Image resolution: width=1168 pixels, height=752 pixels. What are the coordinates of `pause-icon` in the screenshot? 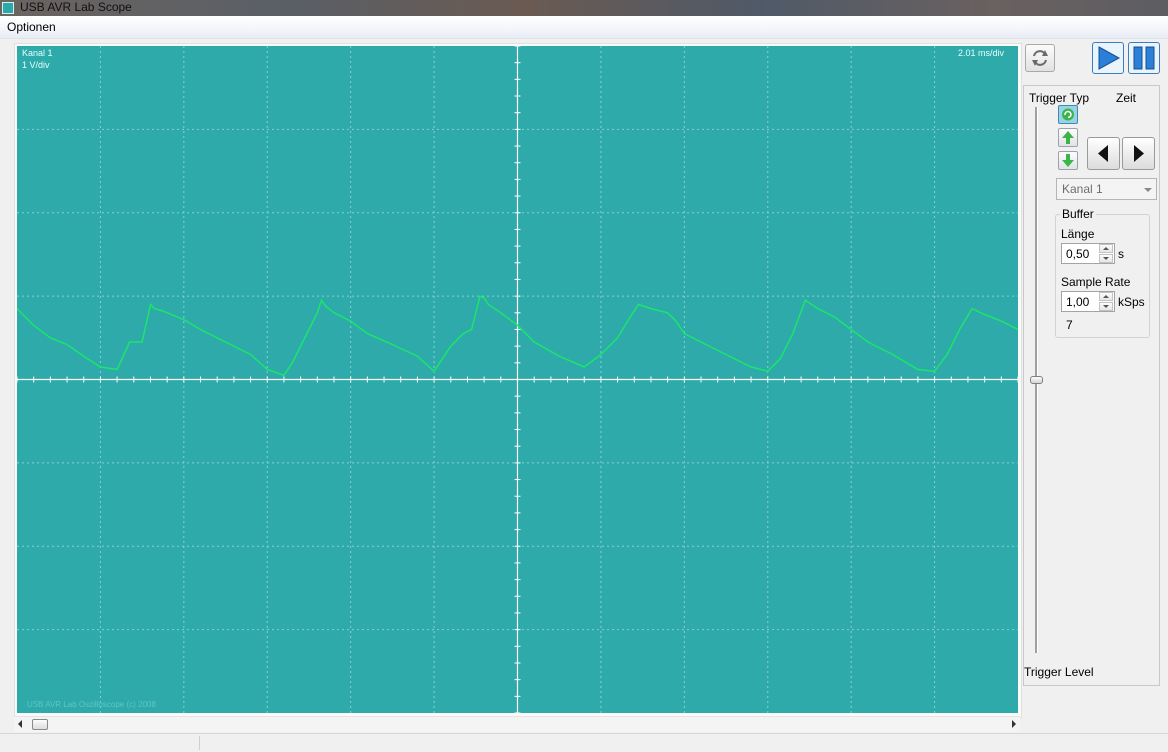 It's located at (1144, 58).